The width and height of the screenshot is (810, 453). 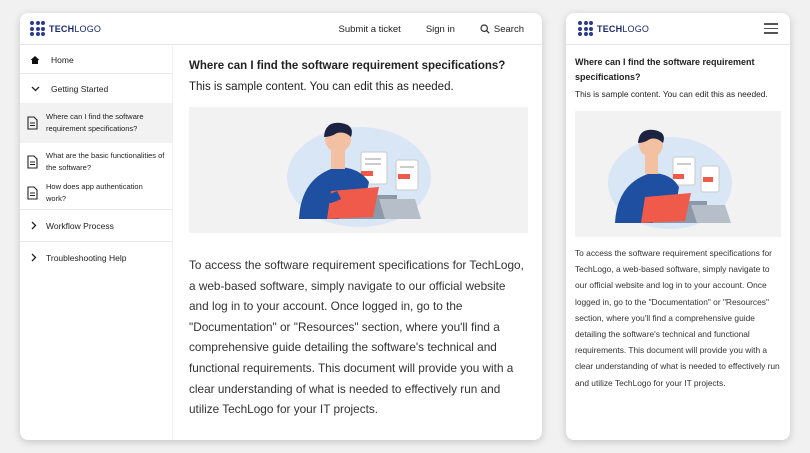 I want to click on sidebar-item-troubleshooting: Troubleshooting Help, so click(x=96, y=257).